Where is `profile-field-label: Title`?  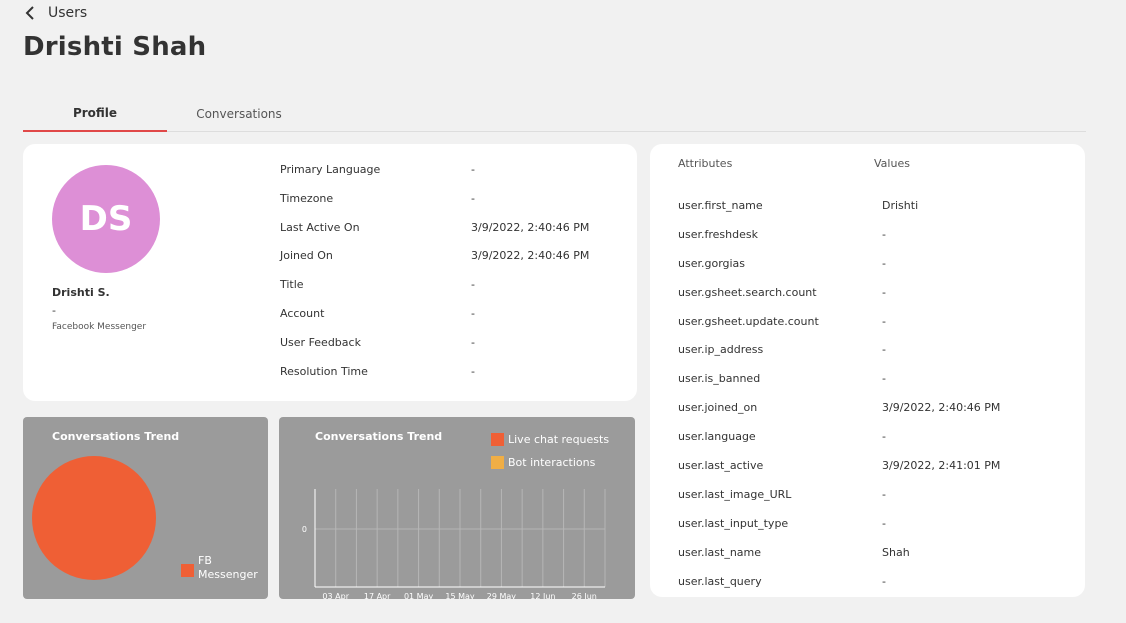
profile-field-label: Title is located at coordinates (292, 285).